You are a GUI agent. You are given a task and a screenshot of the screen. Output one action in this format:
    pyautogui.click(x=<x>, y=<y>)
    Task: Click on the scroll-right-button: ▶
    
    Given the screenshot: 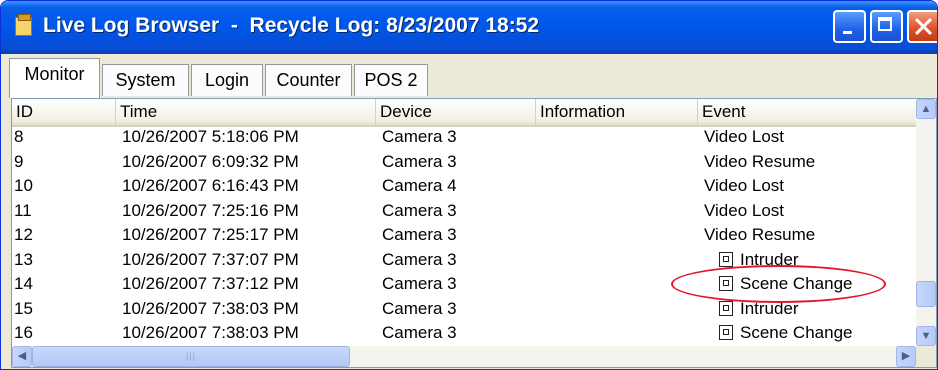 What is the action you would take?
    pyautogui.click(x=906, y=356)
    